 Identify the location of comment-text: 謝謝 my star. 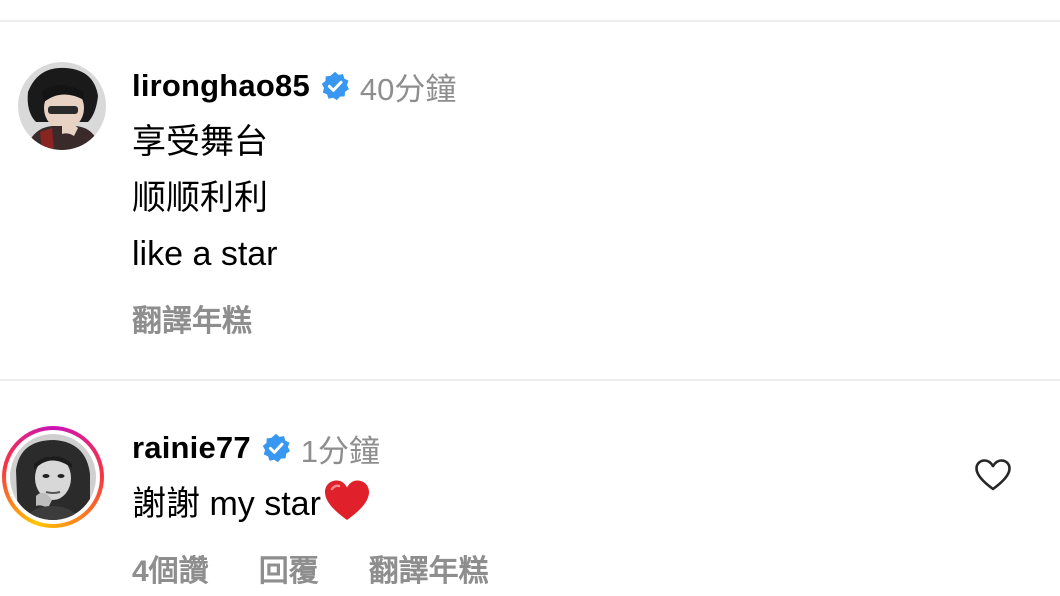
(226, 504).